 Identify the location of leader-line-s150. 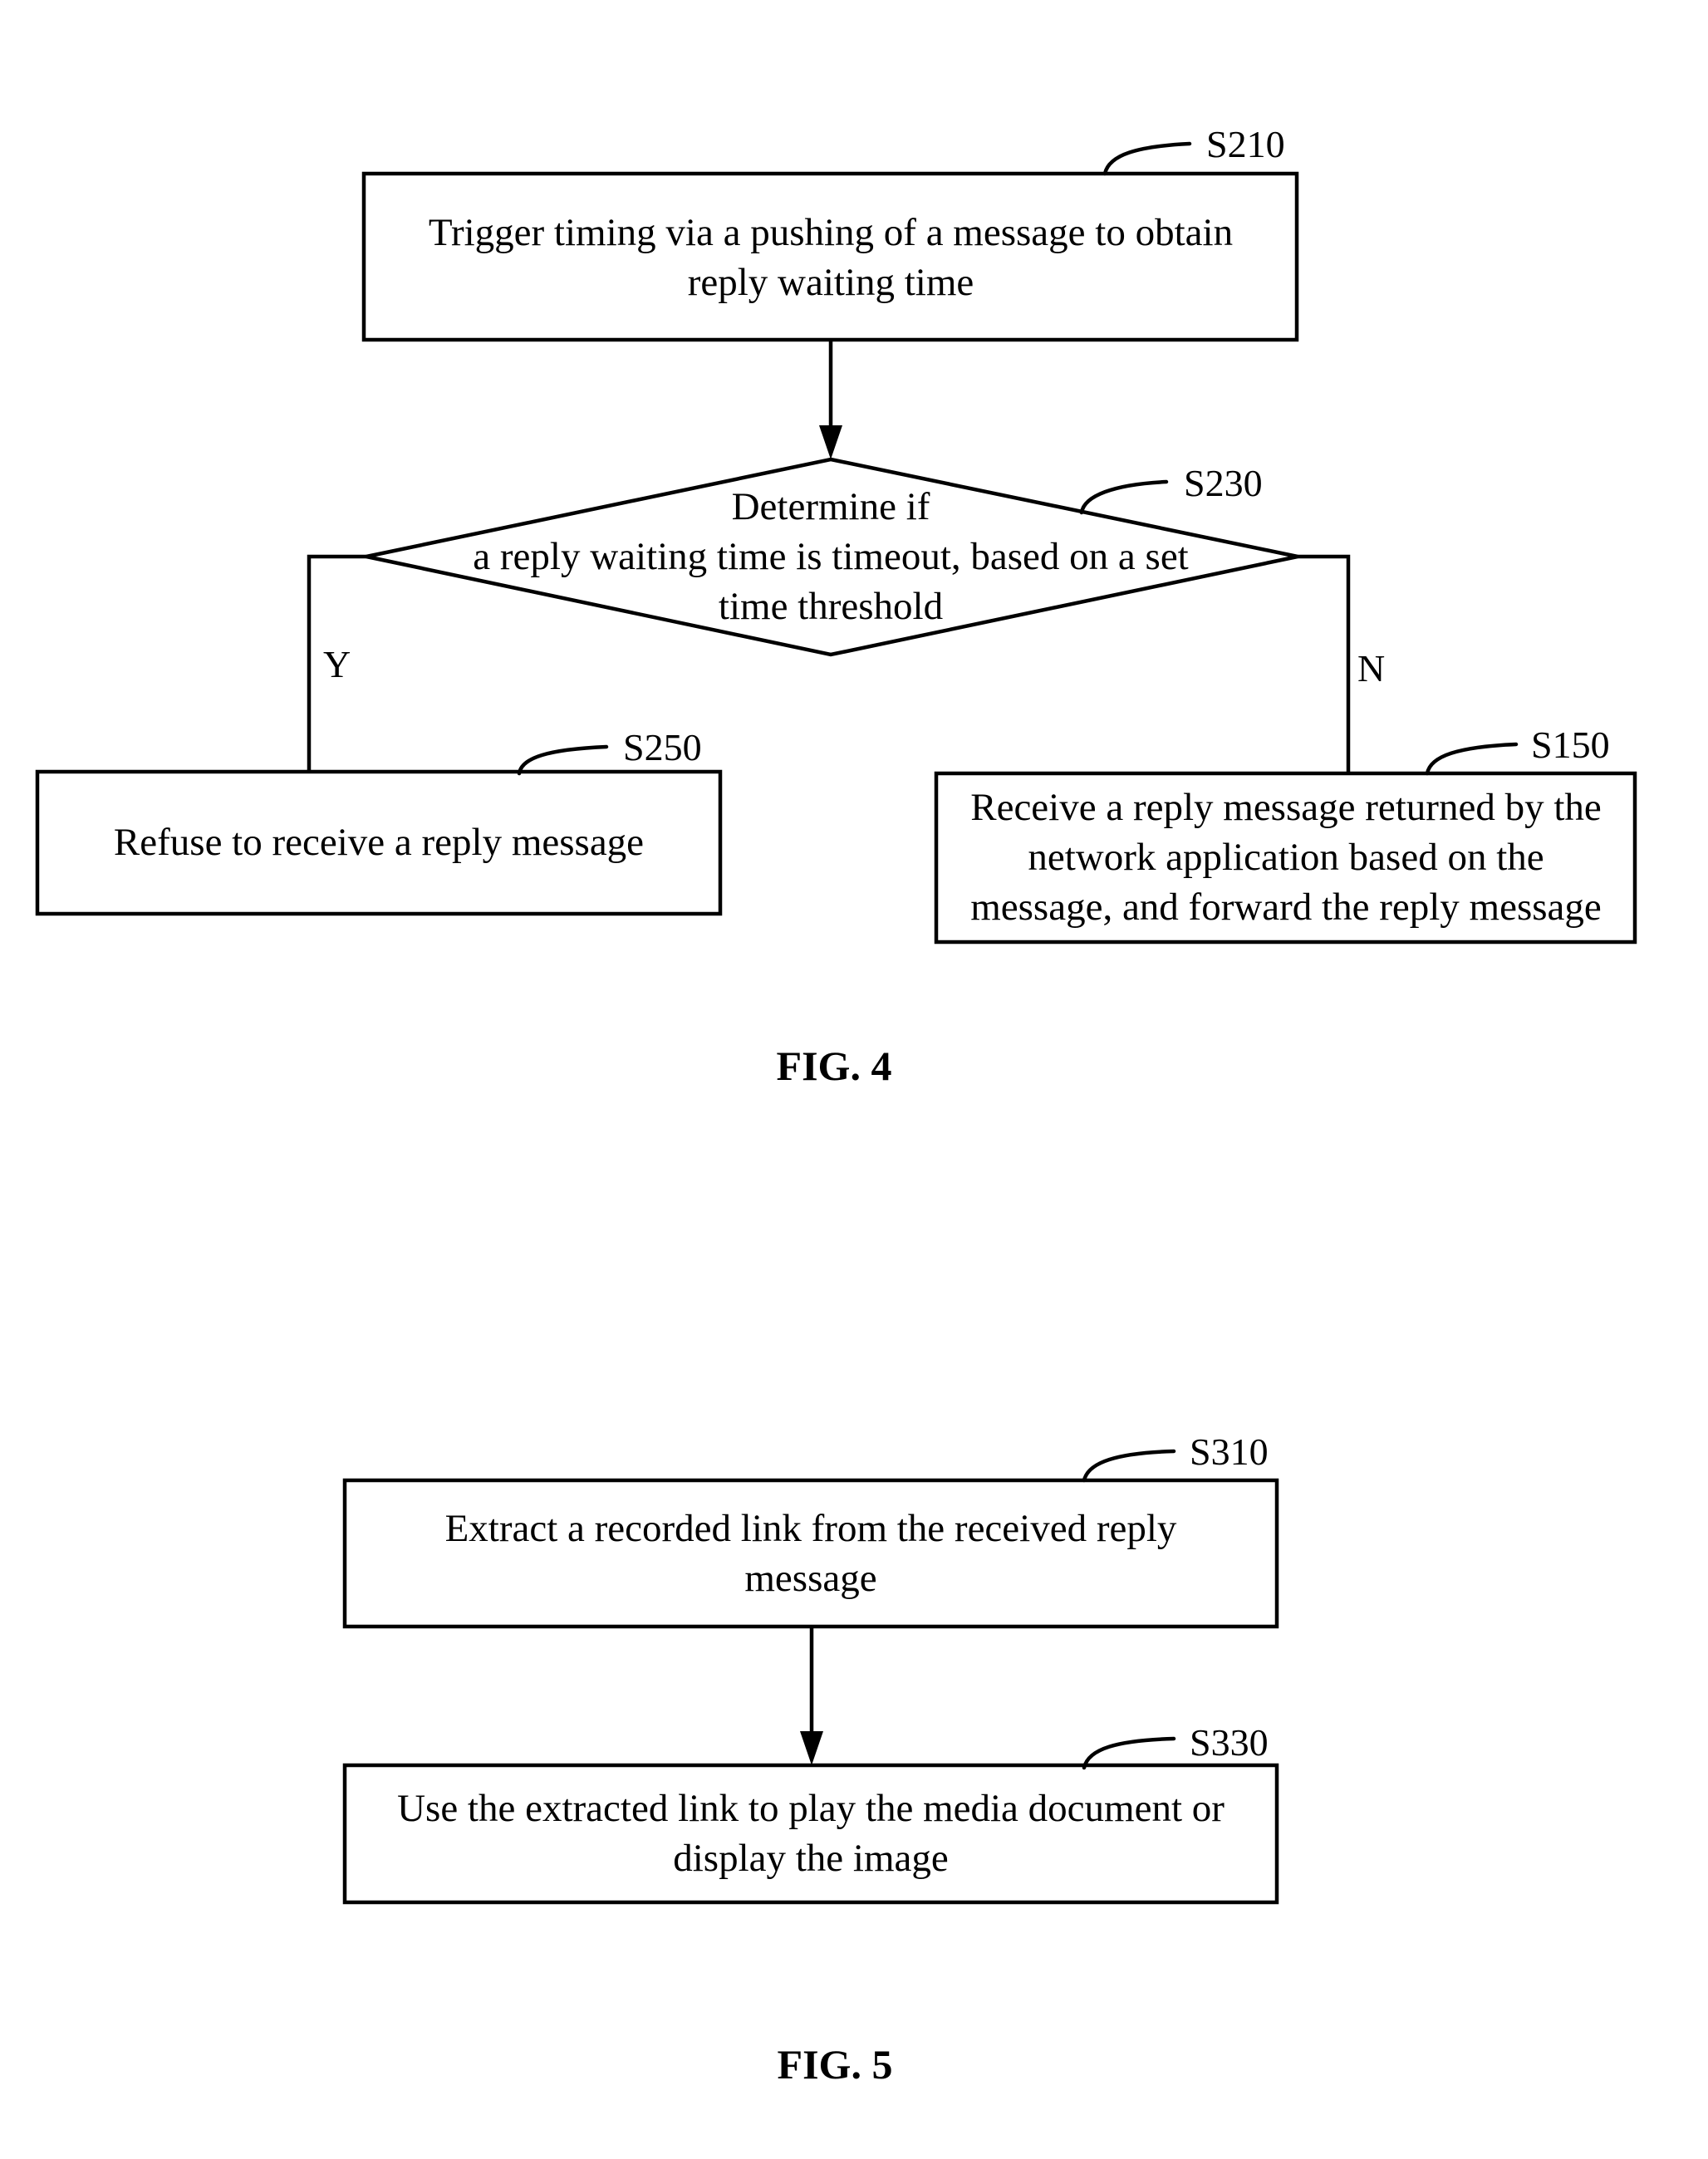
(1472, 759).